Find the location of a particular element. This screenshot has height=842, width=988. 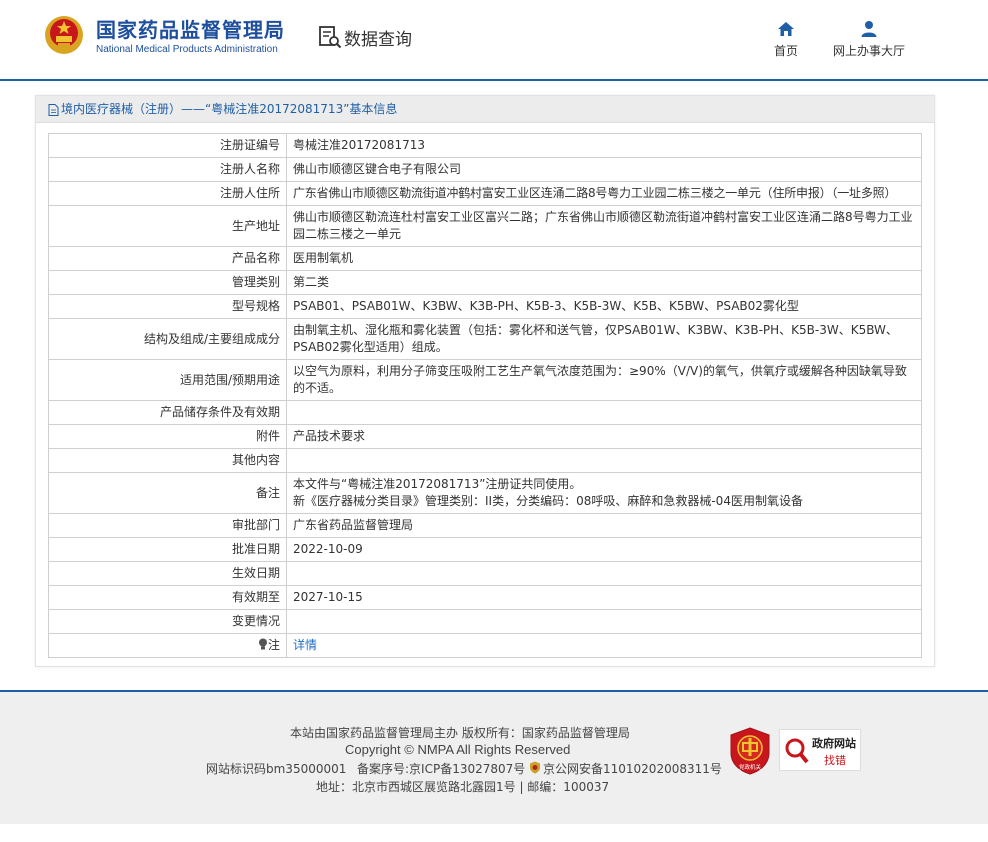

row-value: 2027-10-15 is located at coordinates (604, 597).